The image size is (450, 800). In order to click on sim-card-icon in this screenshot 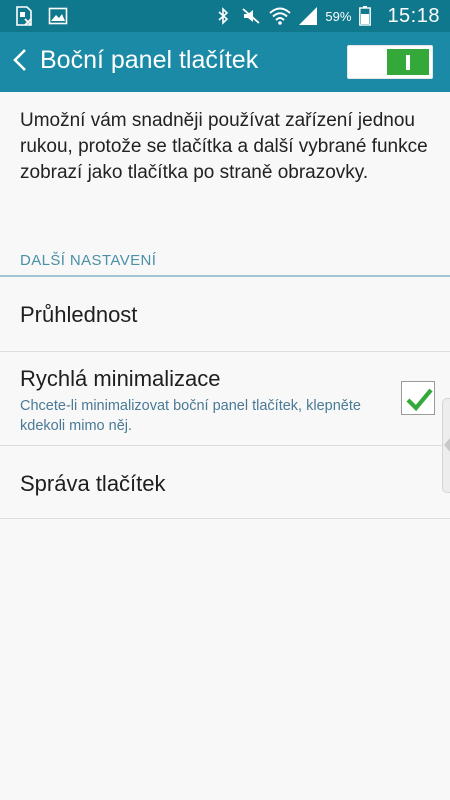, I will do `click(24, 16)`.